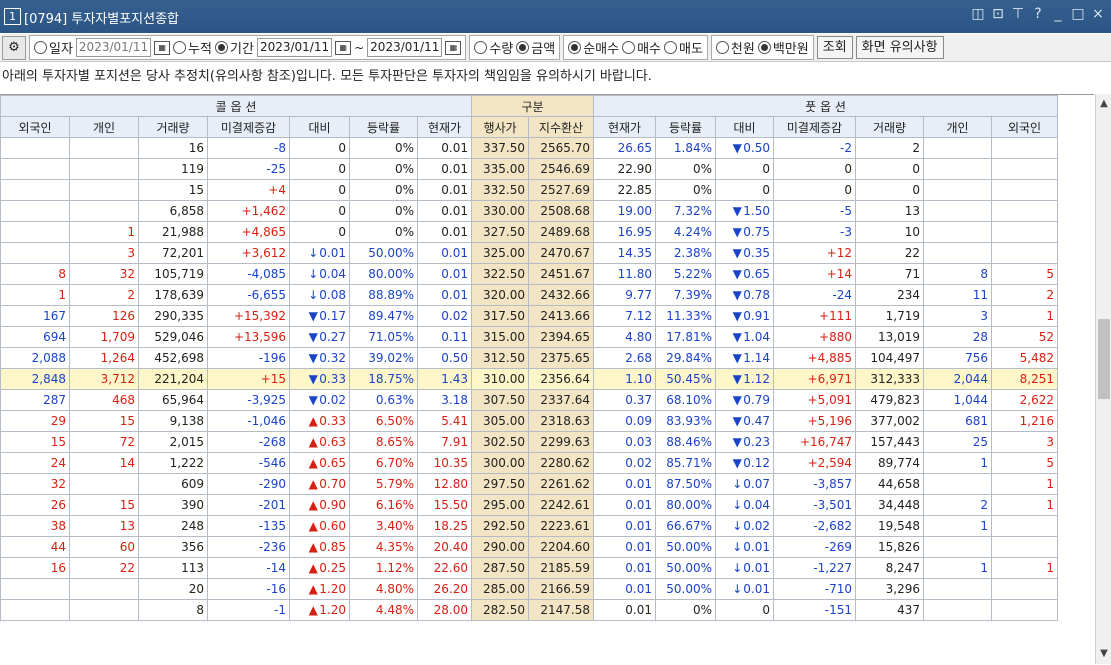 The image size is (1111, 665). I want to click on scroll-thumb, so click(1104, 359).